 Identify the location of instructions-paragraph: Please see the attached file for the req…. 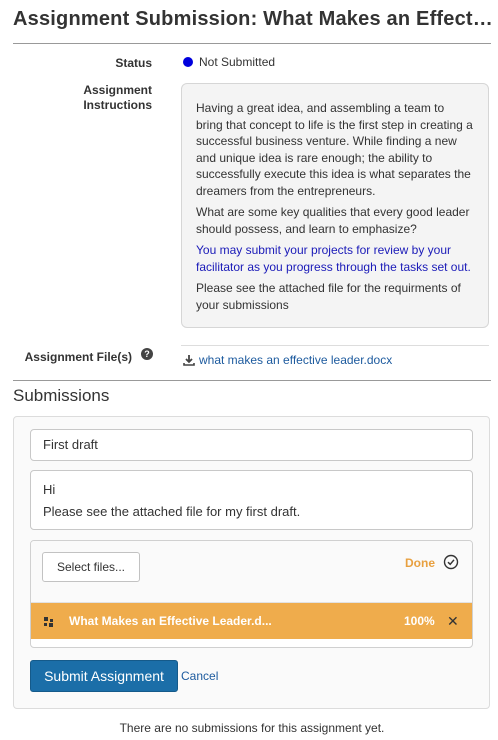
(328, 296).